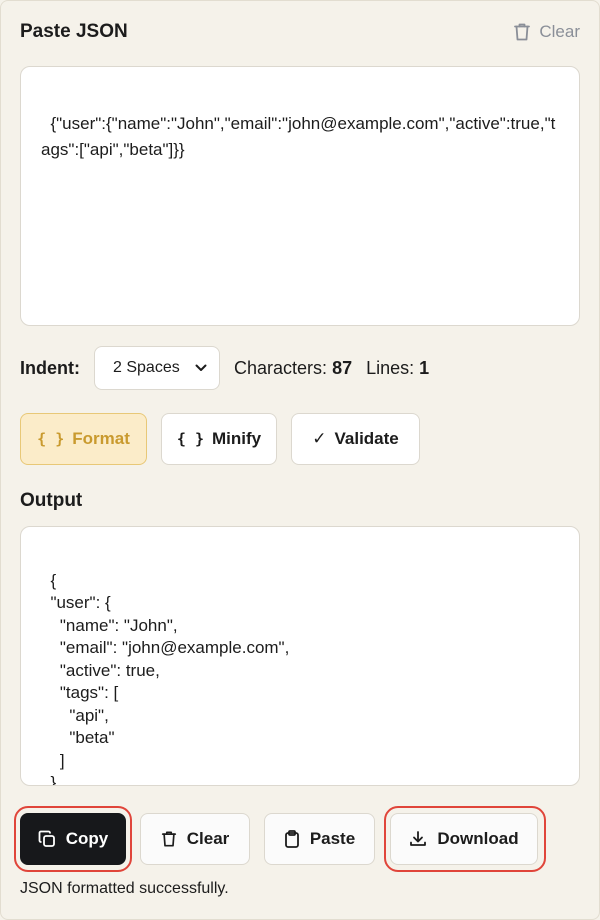 The height and width of the screenshot is (920, 600). What do you see at coordinates (124, 888) in the screenshot?
I see `status-message: JSON formatted successfully.` at bounding box center [124, 888].